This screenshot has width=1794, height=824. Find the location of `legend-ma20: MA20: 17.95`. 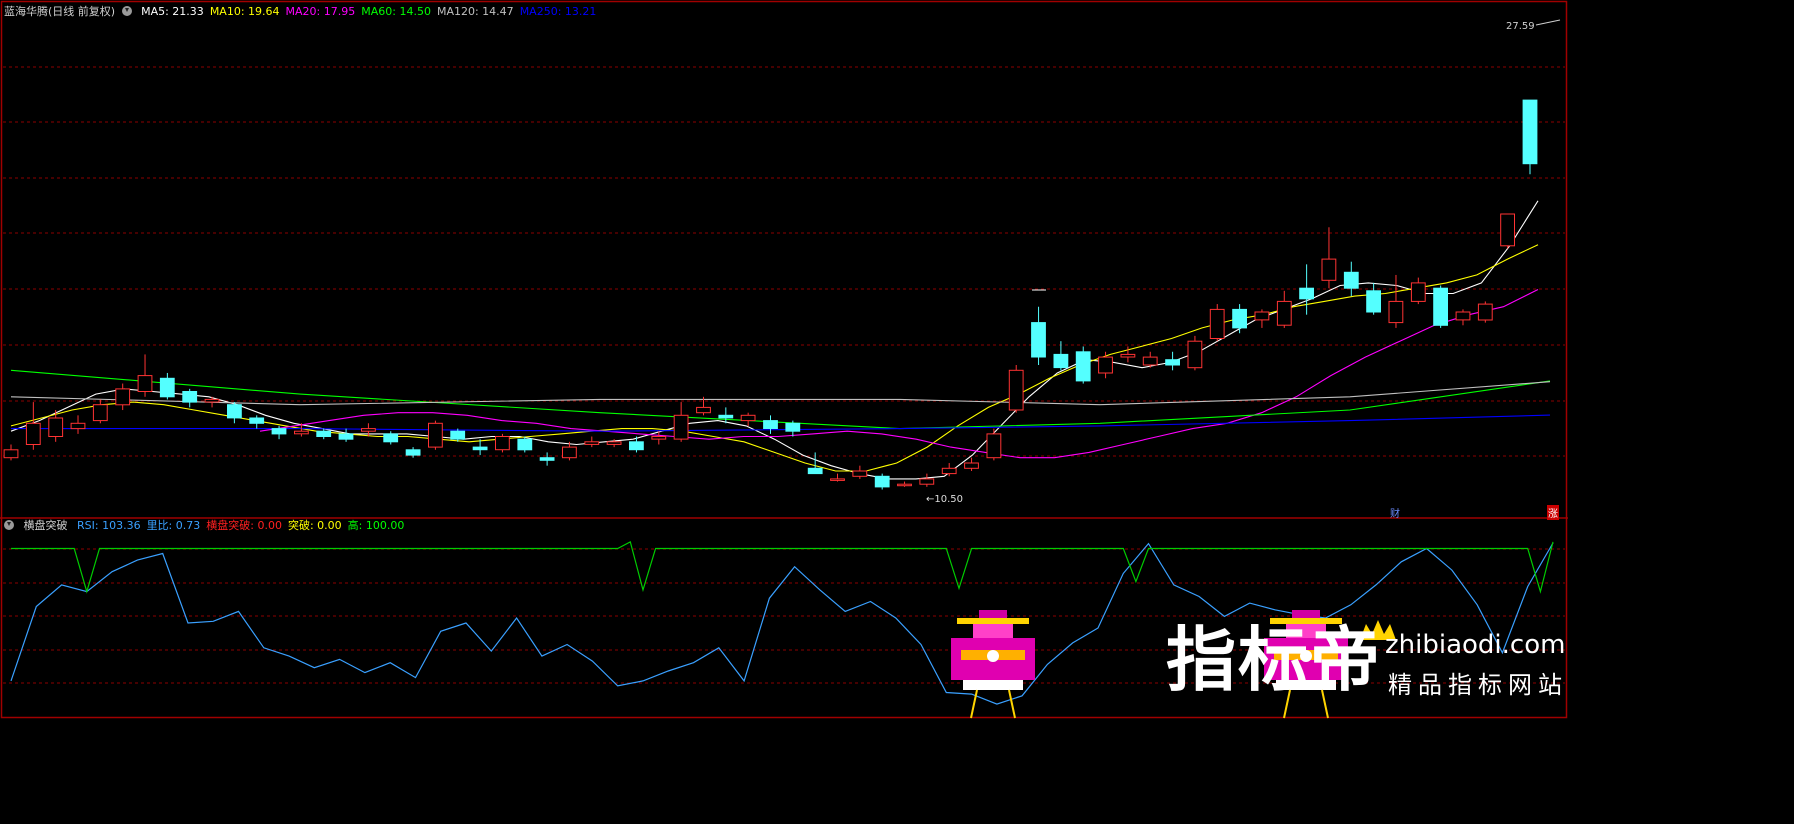

legend-ma20: MA20: 17.95 is located at coordinates (320, 11).